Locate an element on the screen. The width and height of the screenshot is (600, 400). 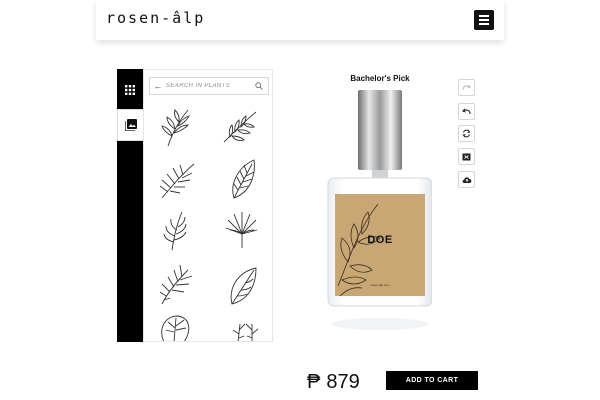
redo-icon is located at coordinates (466, 87).